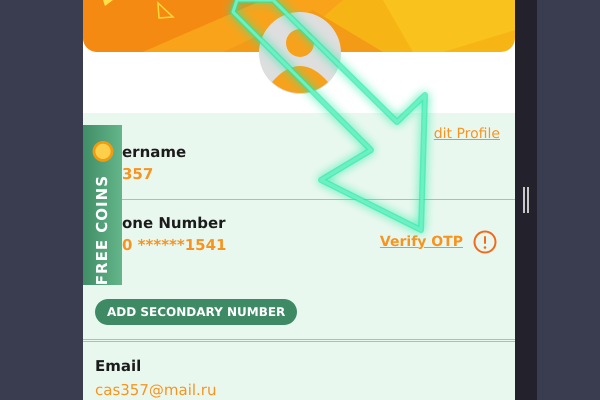 This screenshot has height=400, width=600. Describe the element at coordinates (300, 53) in the screenshot. I see `avatar-icon` at that location.